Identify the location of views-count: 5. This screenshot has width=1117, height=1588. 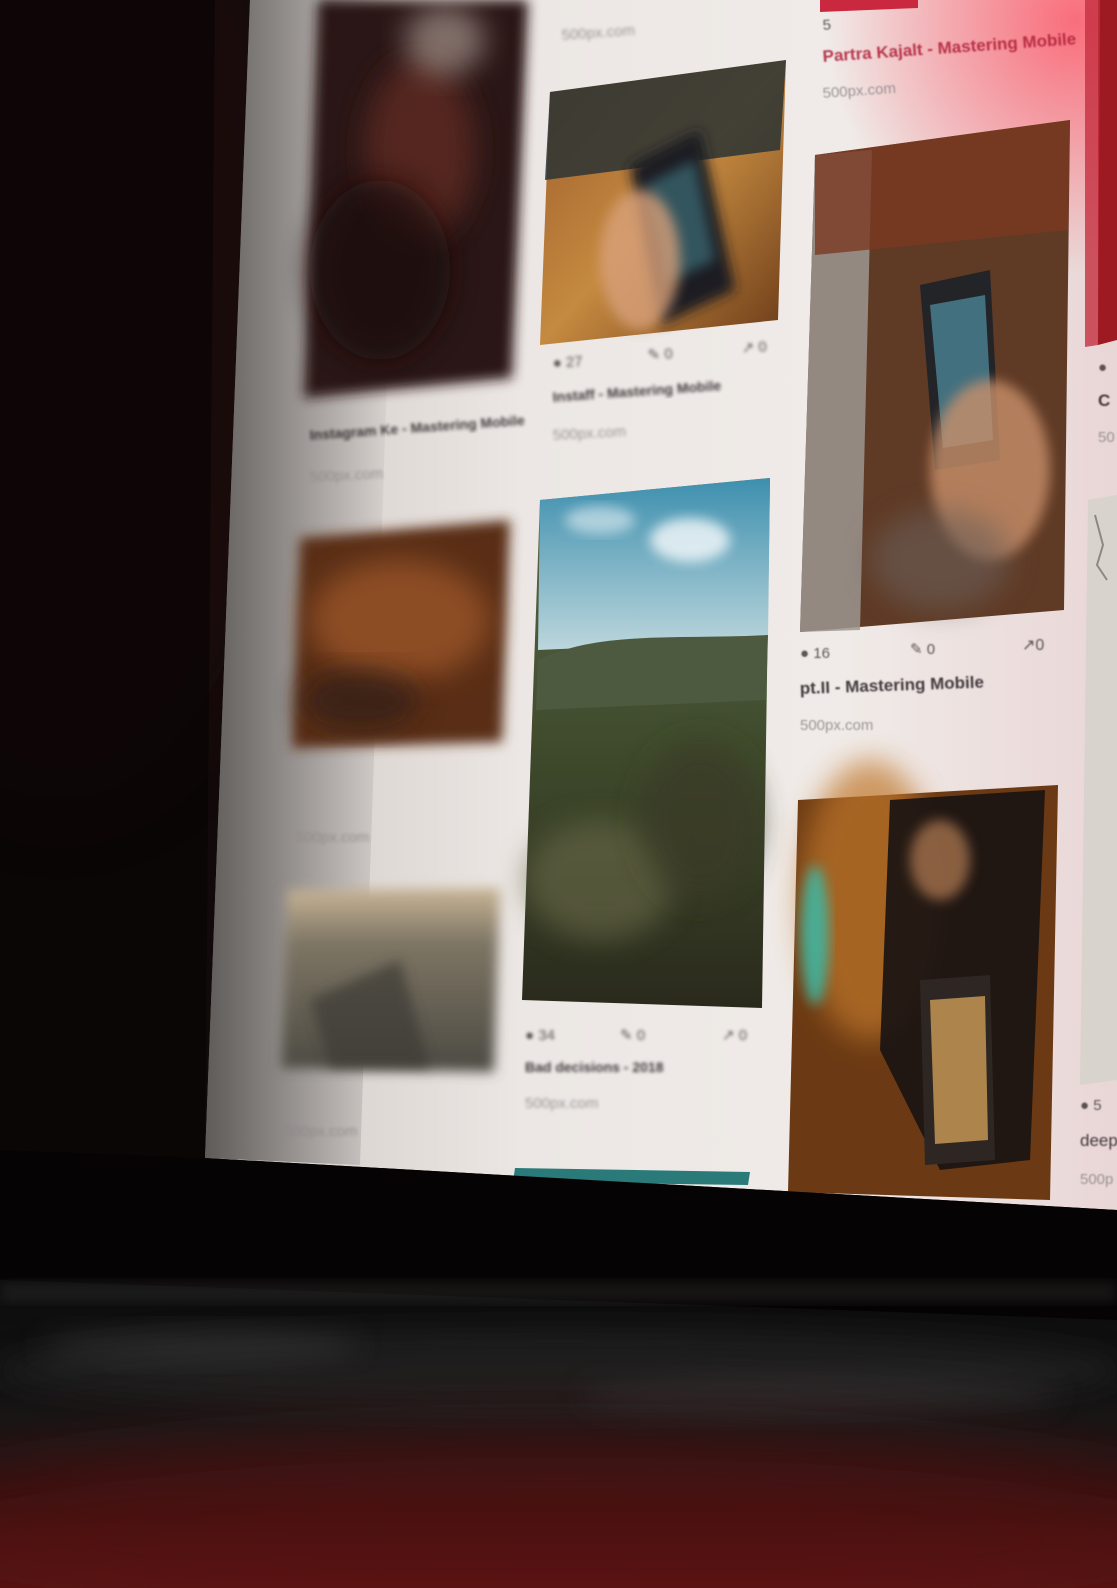
(827, 25).